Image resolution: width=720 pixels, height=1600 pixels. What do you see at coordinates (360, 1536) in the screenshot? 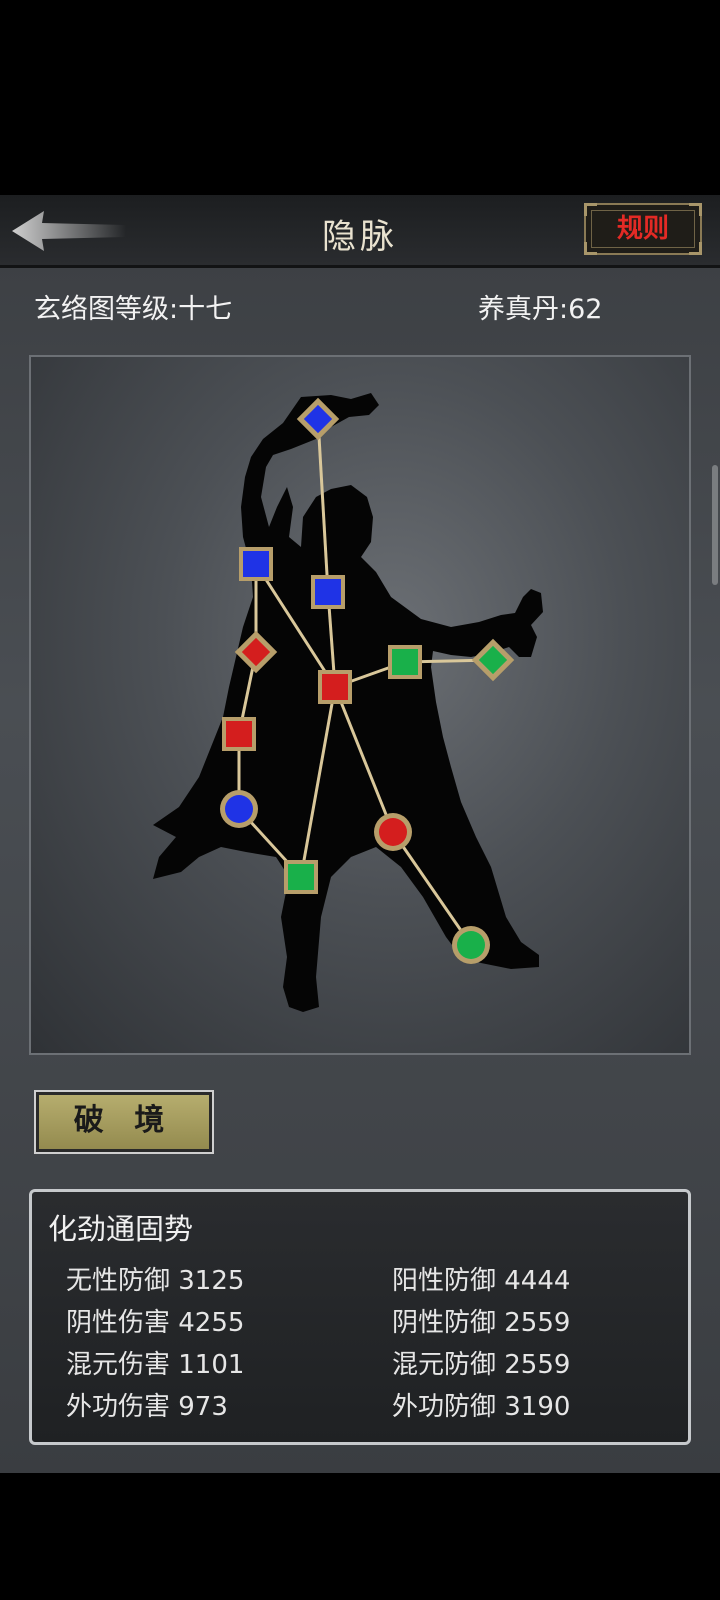
I see `navigation-area` at bounding box center [360, 1536].